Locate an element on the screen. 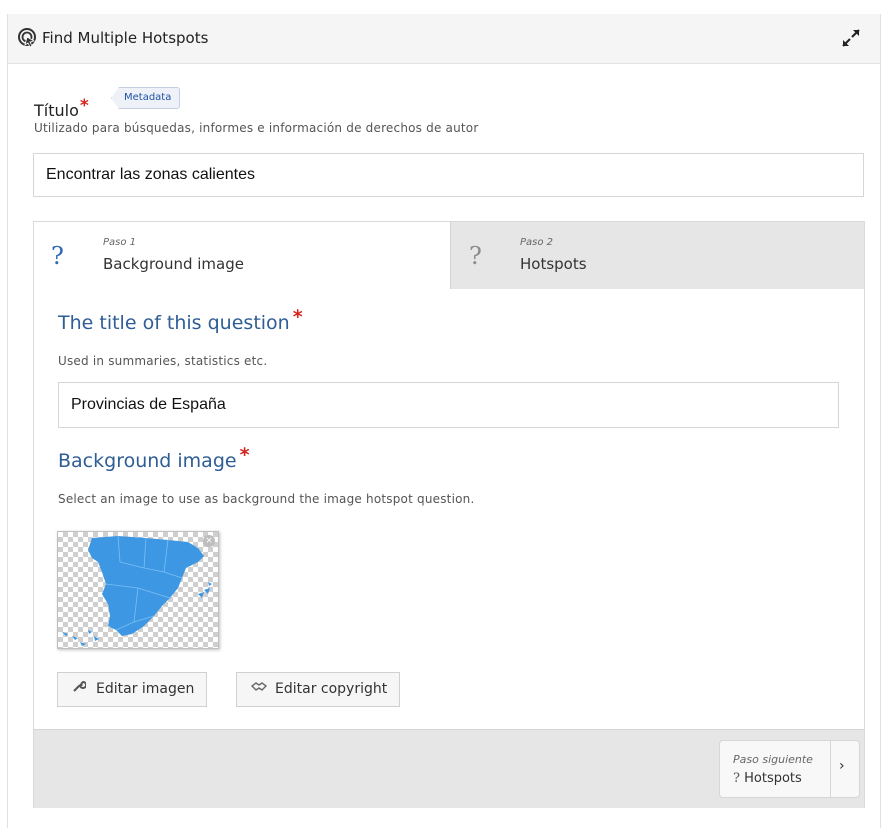 Image resolution: width=882 pixels, height=828 pixels. titulo-label: Título* is located at coordinates (61, 108).